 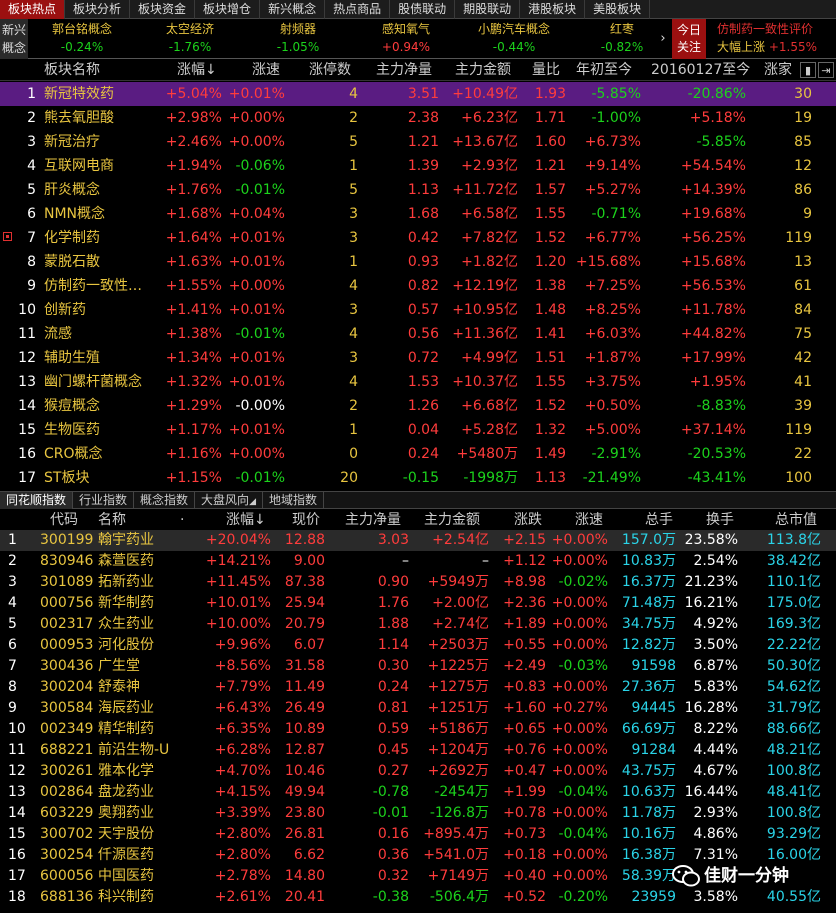 What do you see at coordinates (190, 39) in the screenshot?
I see `concept-item: 太空经济 -1.76%` at bounding box center [190, 39].